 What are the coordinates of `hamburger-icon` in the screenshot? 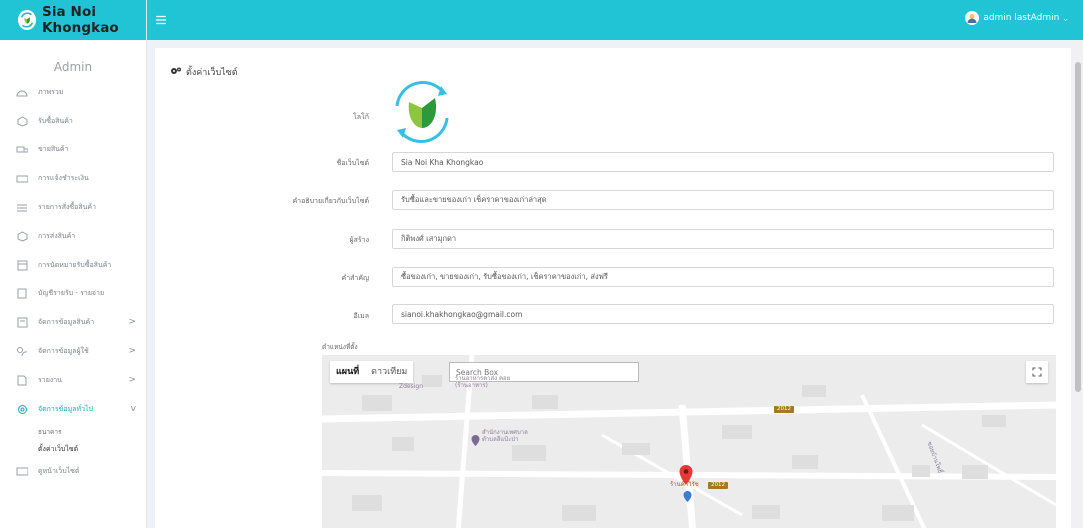 It's located at (161, 18).